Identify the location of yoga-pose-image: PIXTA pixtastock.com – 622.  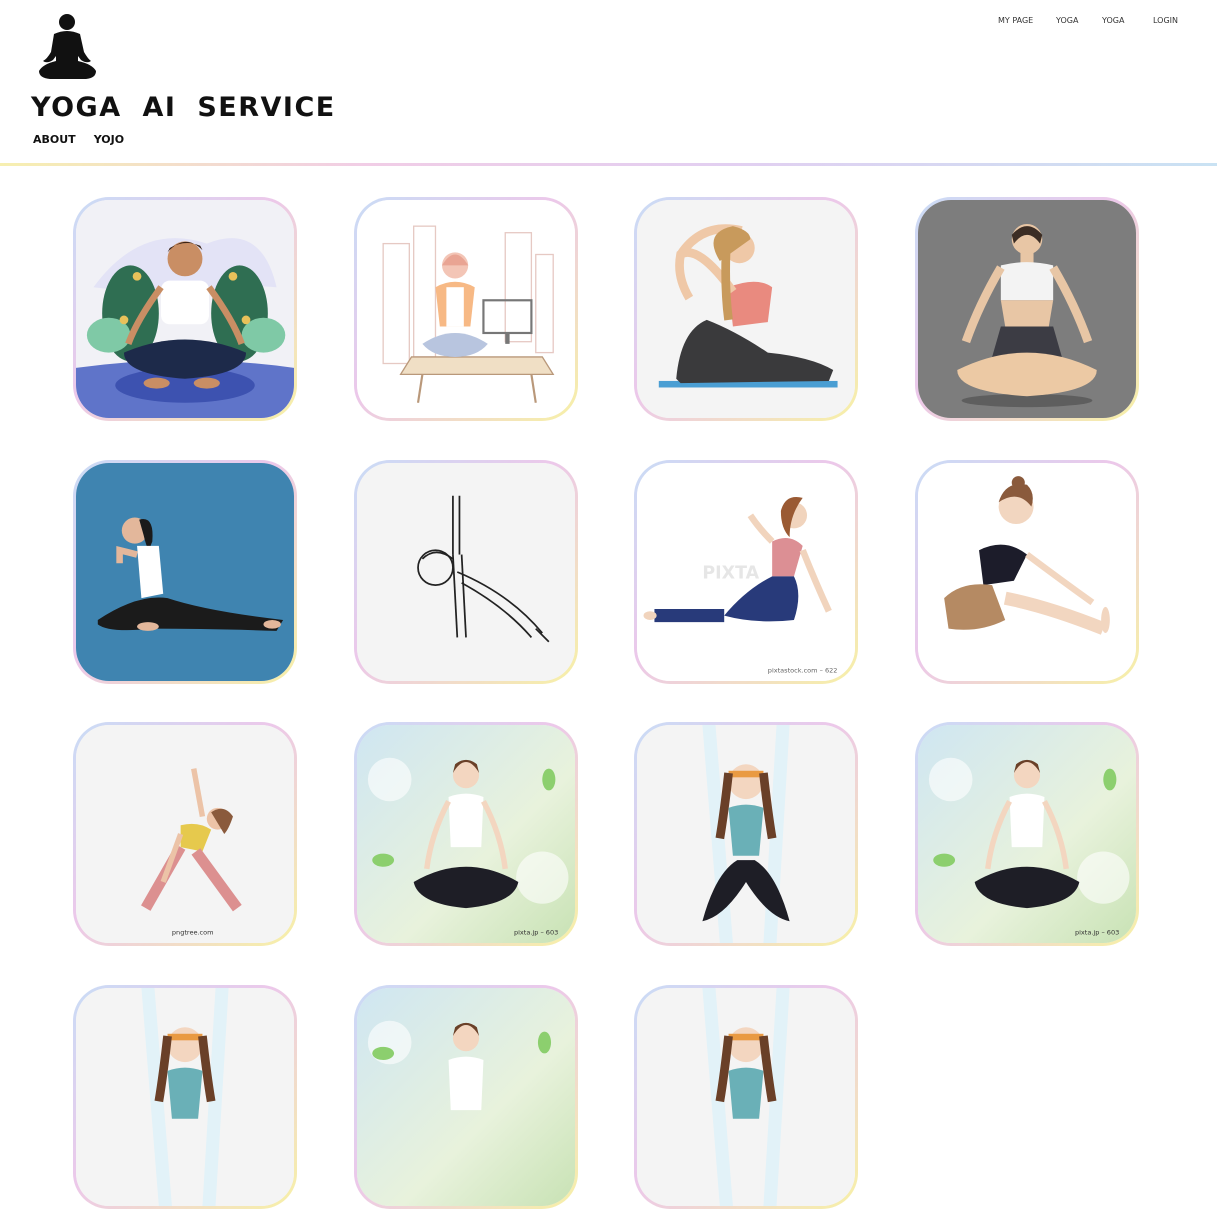
(746, 572).